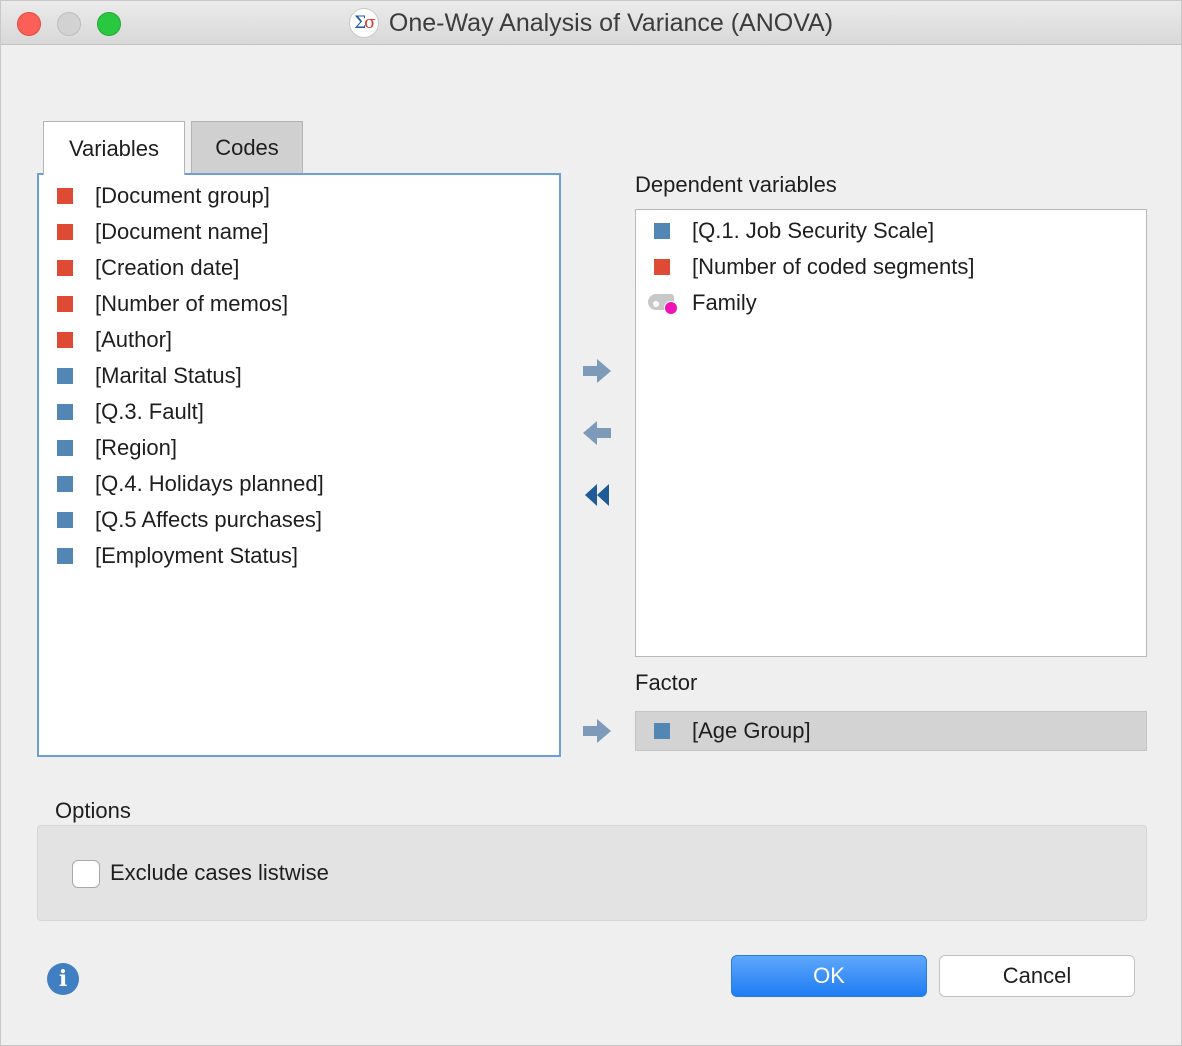  I want to click on list-item-label: [Employment Status], so click(196, 555).